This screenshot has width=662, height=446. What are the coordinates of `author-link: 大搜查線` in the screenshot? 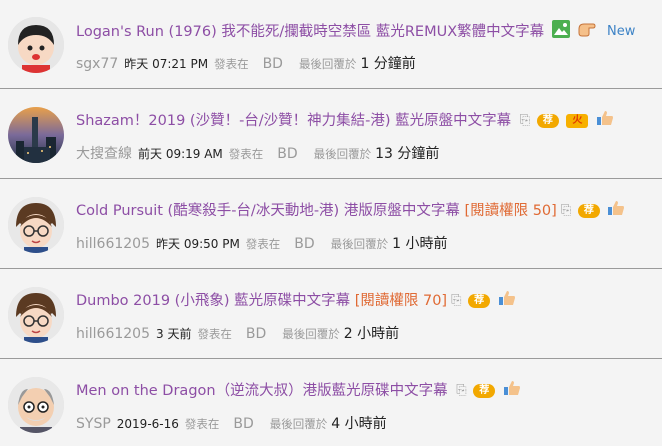 It's located at (104, 154).